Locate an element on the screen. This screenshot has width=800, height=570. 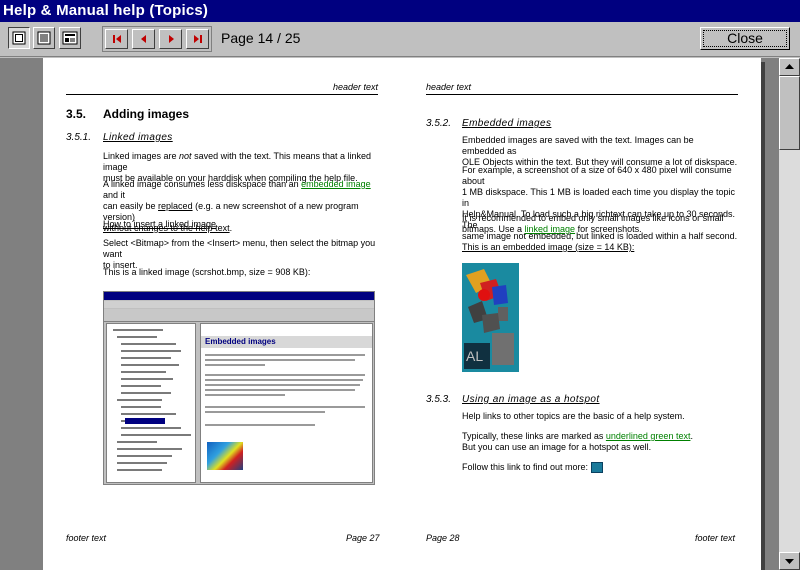
text-run: bitmaps. Use a is located at coordinates (493, 229).